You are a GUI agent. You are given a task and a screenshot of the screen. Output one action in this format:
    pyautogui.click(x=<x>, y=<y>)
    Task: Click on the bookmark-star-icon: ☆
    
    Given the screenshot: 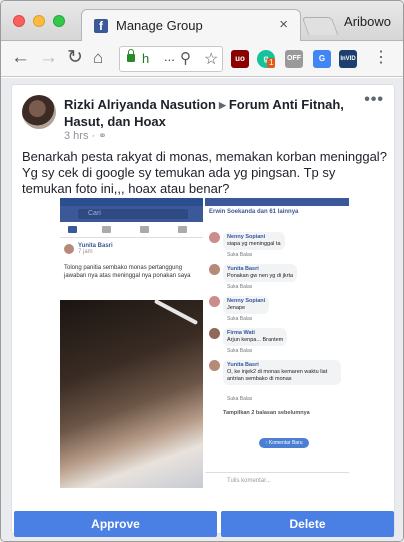 What is the action you would take?
    pyautogui.click(x=211, y=59)
    